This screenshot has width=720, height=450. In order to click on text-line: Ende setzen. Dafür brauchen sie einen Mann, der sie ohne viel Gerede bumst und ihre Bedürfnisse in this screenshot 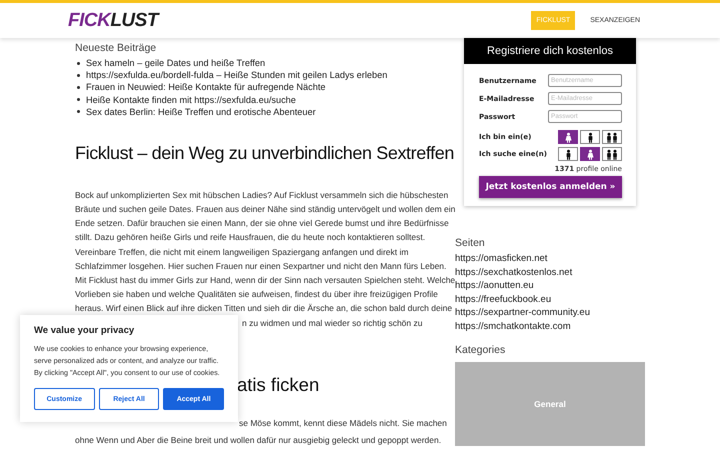, I will do `click(262, 223)`.